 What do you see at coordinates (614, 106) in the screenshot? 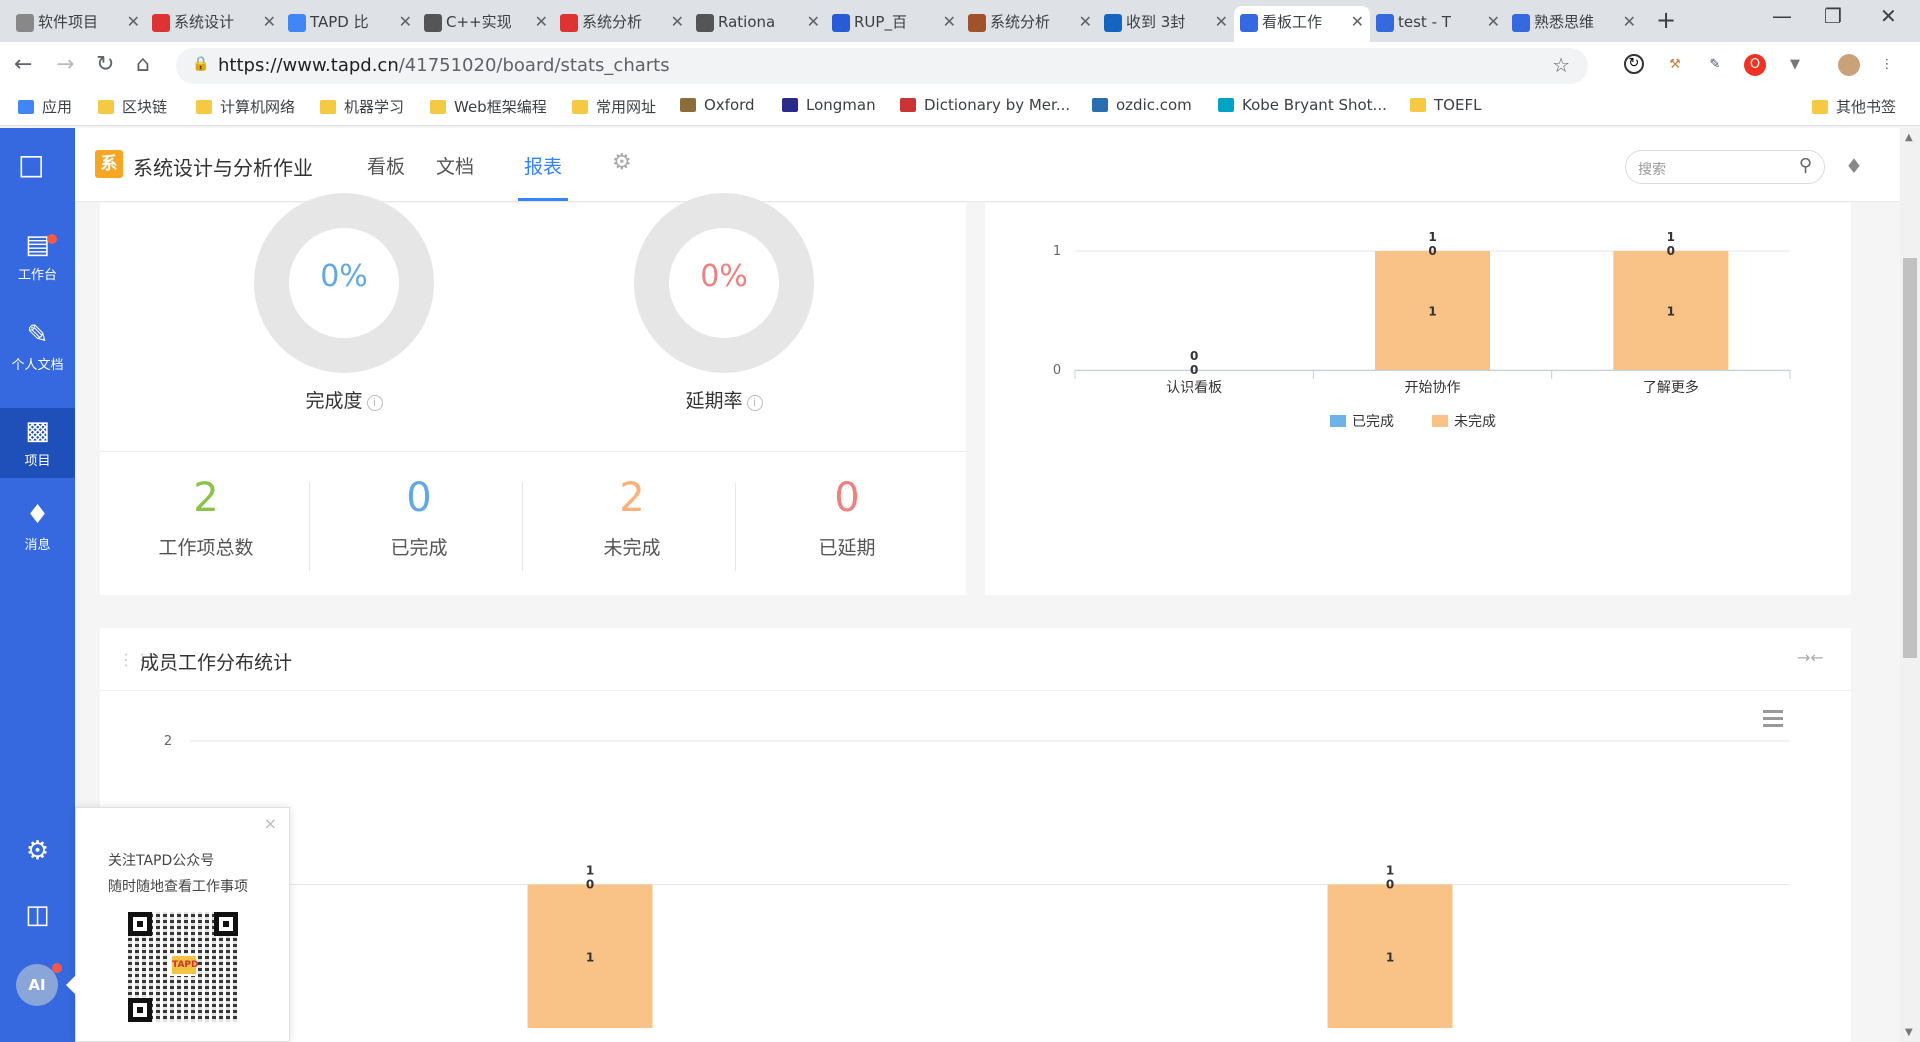
I see `bookmark-item: 常用网址` at bounding box center [614, 106].